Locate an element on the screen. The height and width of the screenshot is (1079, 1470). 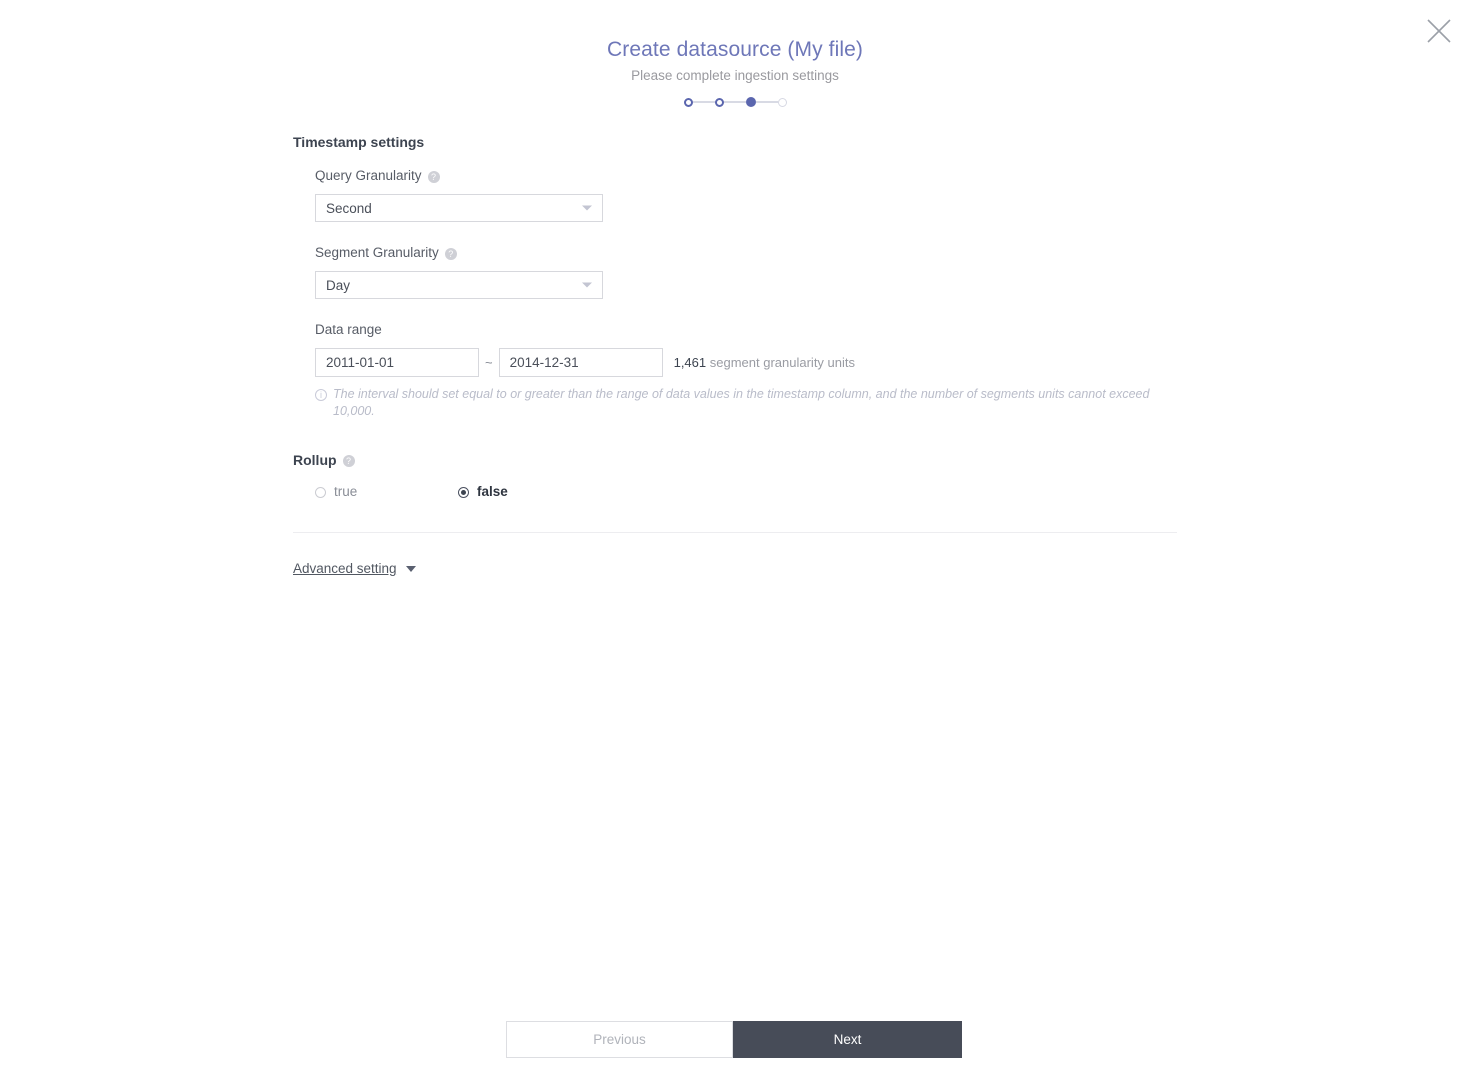
radio-icon-true is located at coordinates (320, 492).